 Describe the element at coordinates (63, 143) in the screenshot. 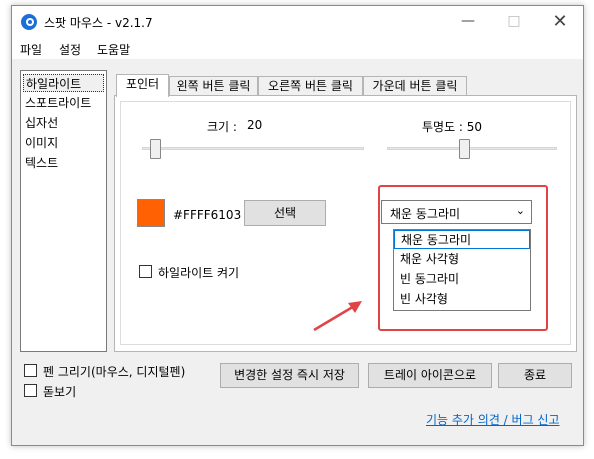

I see `list-item-image: 이미지` at that location.